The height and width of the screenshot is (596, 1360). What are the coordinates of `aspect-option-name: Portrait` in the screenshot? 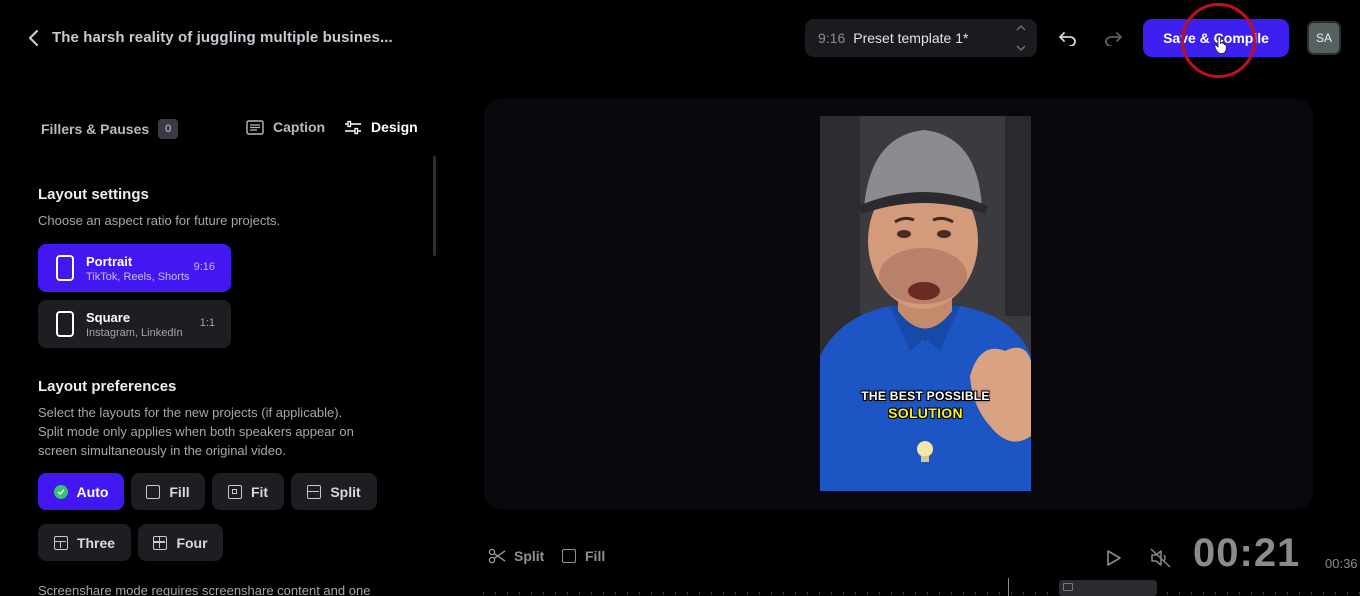 It's located at (109, 261).